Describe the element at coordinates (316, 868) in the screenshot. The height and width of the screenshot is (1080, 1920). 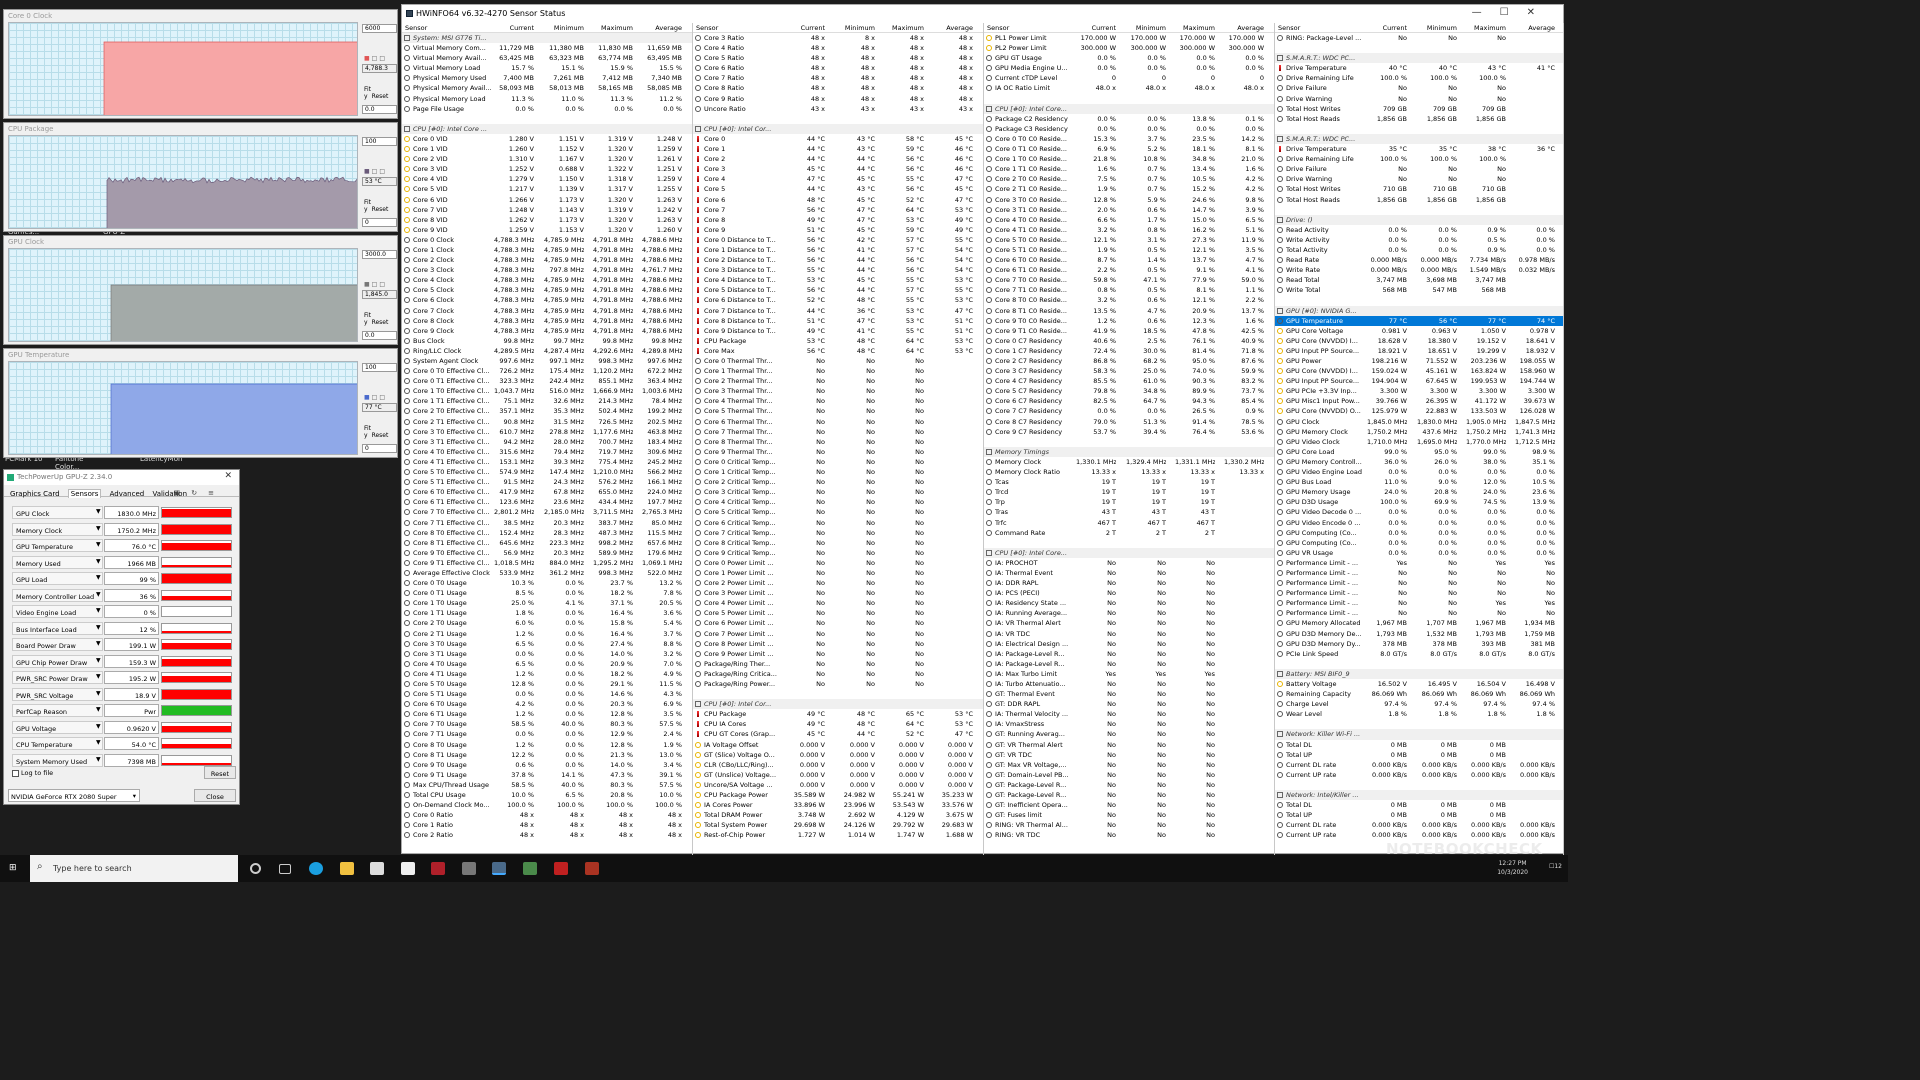
I see `edge-icon` at that location.